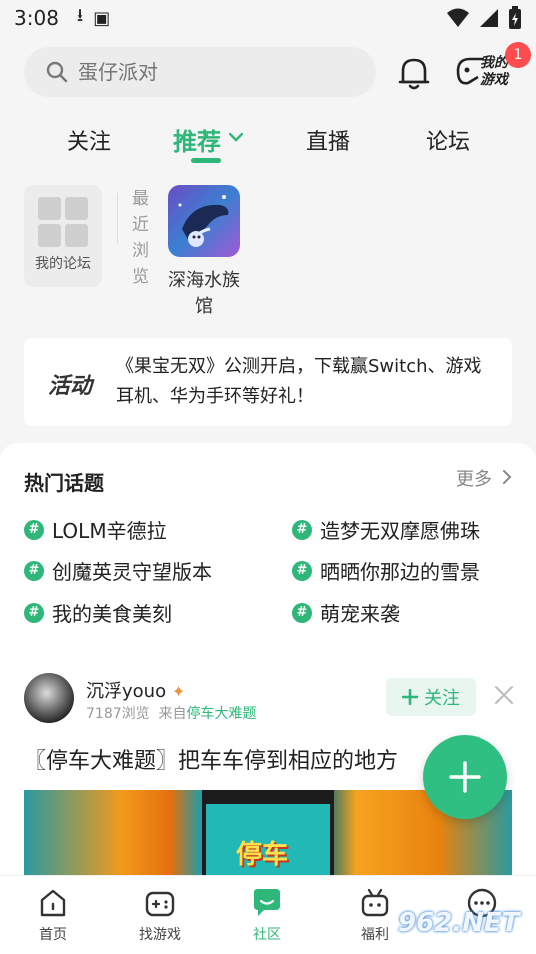 The image size is (536, 954). I want to click on topic-item: # 创魔英灵守望版本, so click(118, 570).